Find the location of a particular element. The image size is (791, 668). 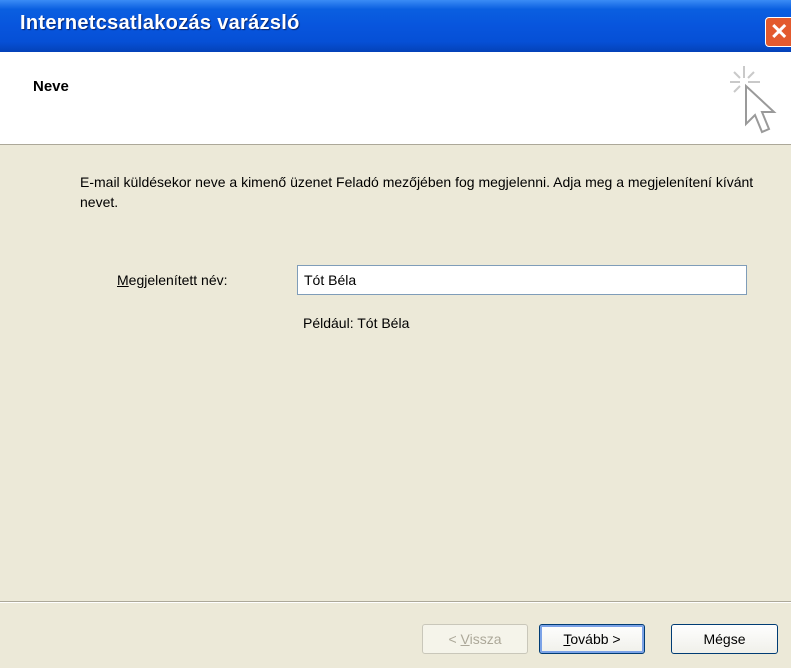

next-button: Tovább > is located at coordinates (592, 639).